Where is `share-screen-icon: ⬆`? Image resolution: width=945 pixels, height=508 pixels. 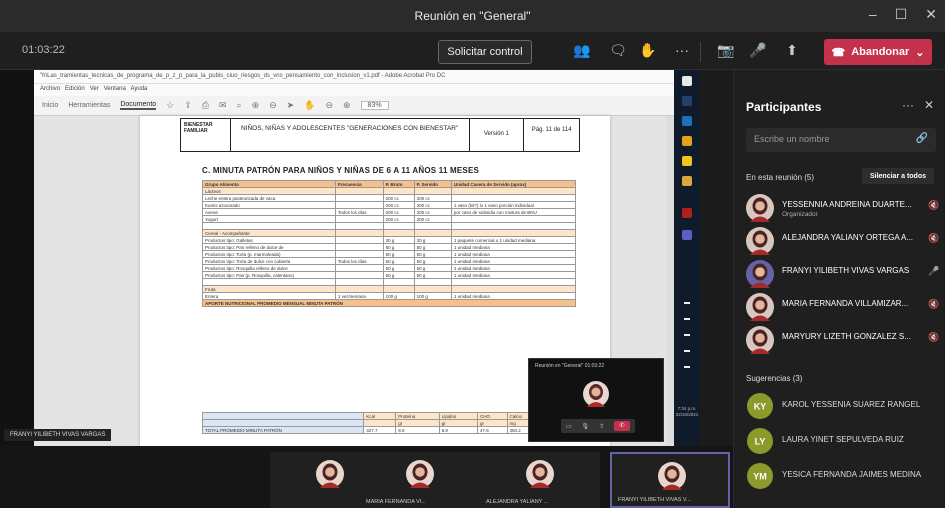
share-screen-icon: ⬆ is located at coordinates (792, 50).